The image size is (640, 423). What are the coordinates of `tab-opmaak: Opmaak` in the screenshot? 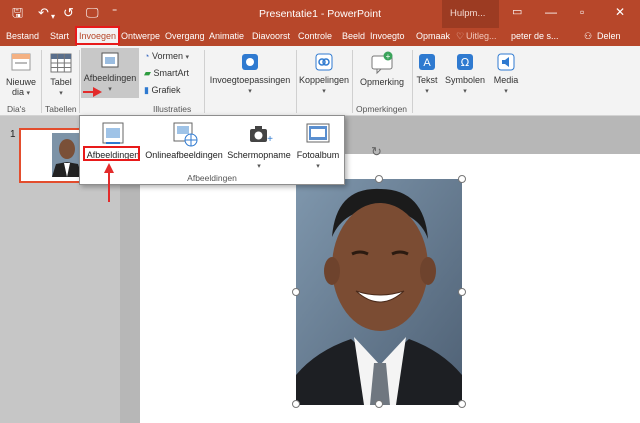 It's located at (433, 37).